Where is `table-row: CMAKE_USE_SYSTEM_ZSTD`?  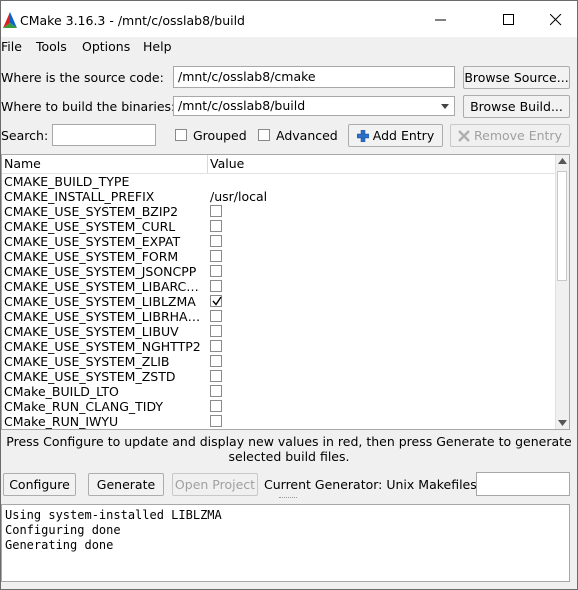 table-row: CMAKE_USE_SYSTEM_ZSTD is located at coordinates (279, 376).